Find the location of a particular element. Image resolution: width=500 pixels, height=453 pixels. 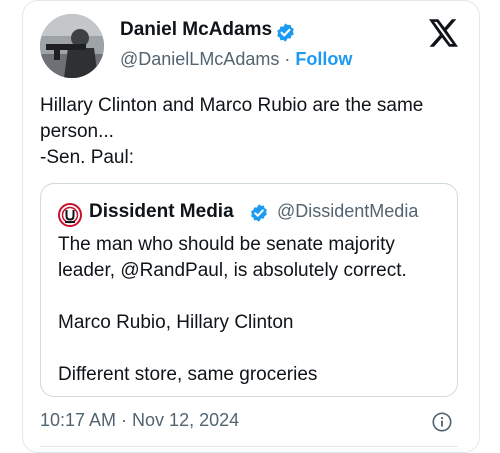

quoted-text-line: Different store, same groceries is located at coordinates (188, 374).